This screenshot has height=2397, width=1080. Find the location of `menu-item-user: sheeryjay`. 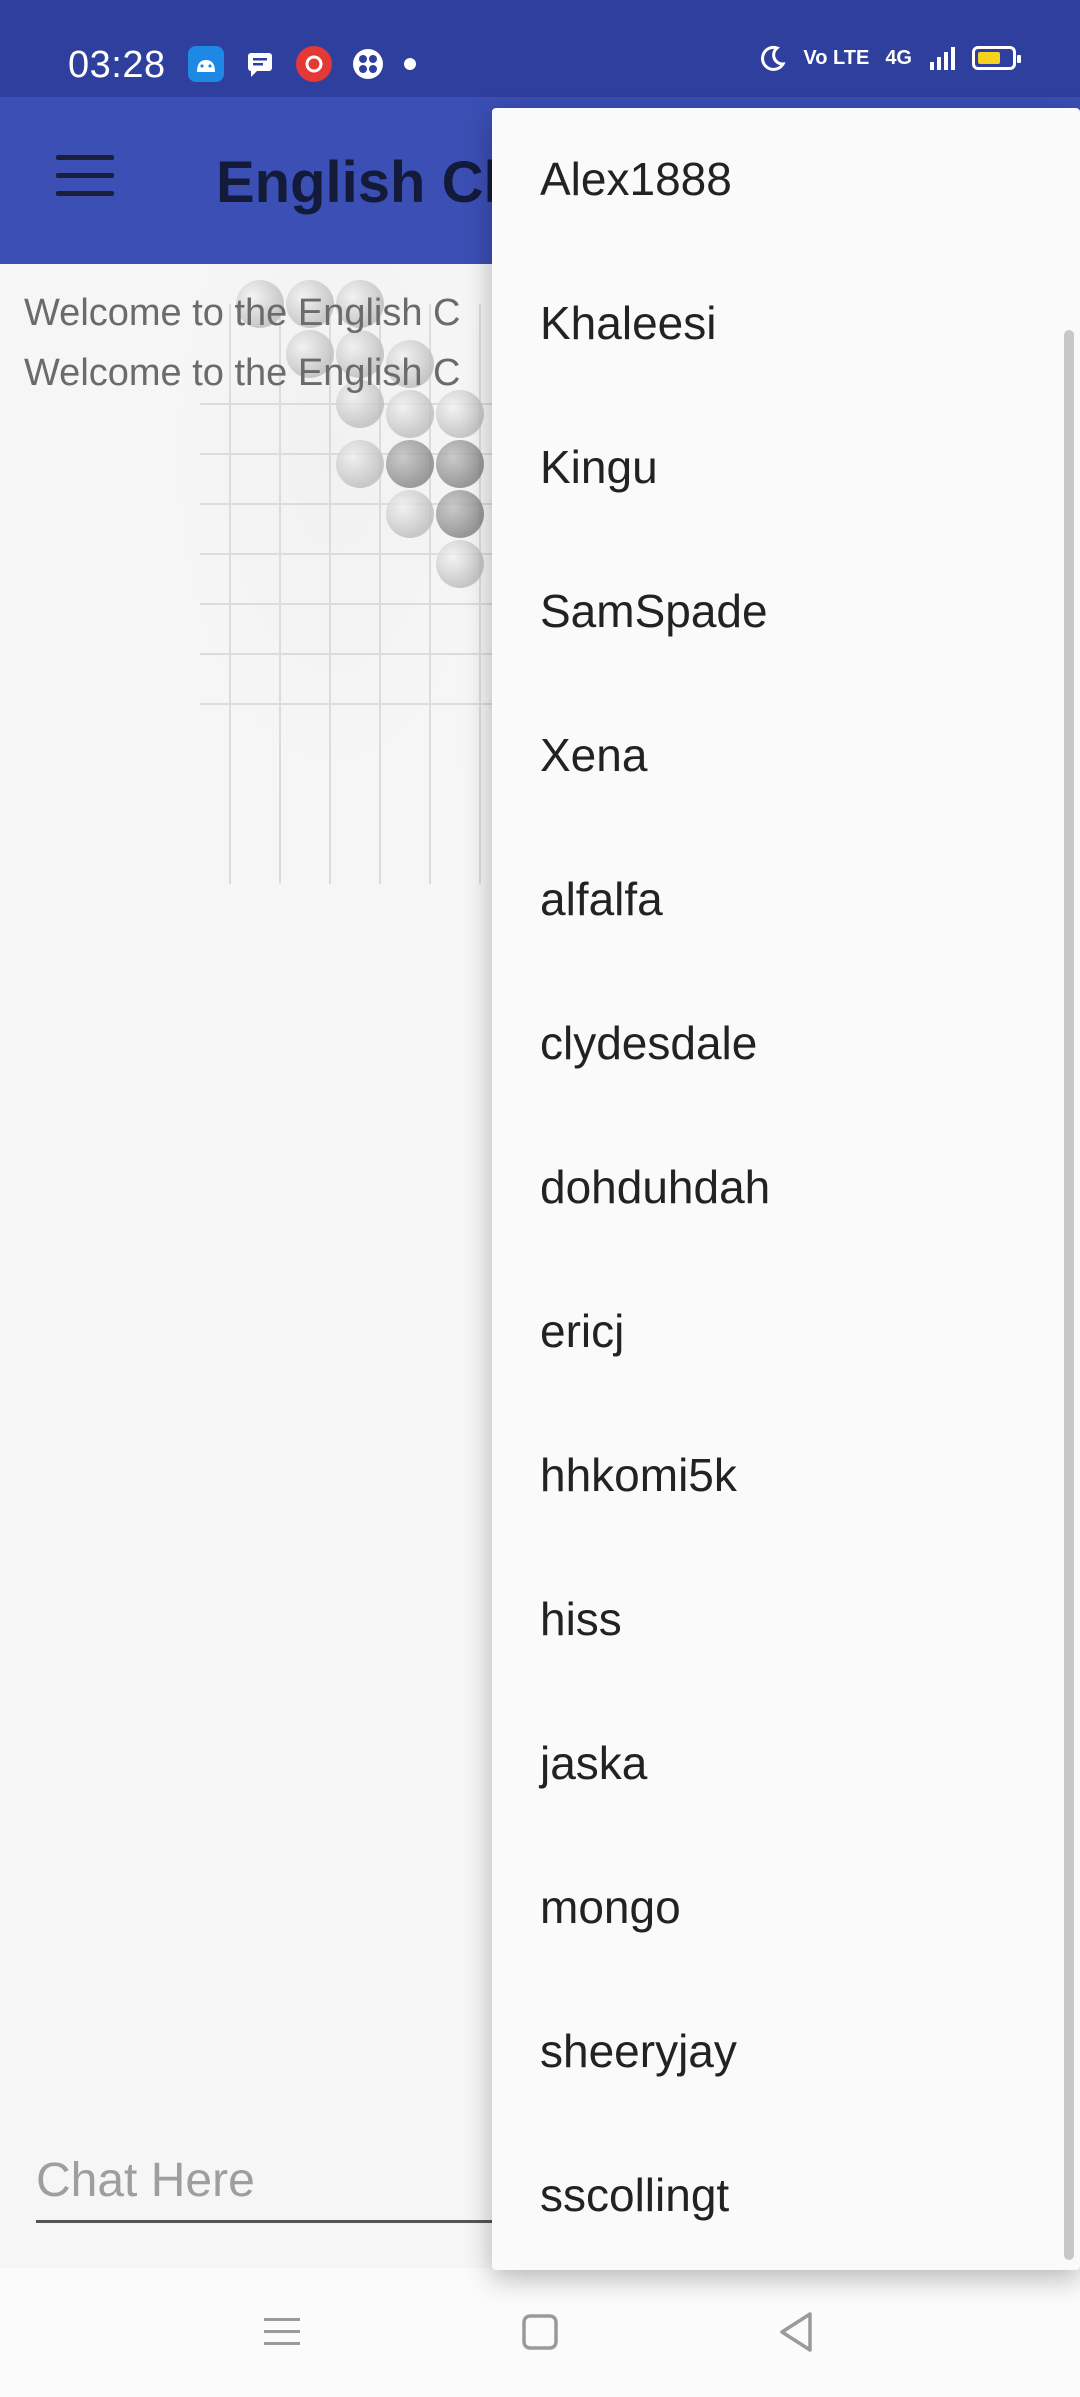

menu-item-user: sheeryjay is located at coordinates (638, 2051).